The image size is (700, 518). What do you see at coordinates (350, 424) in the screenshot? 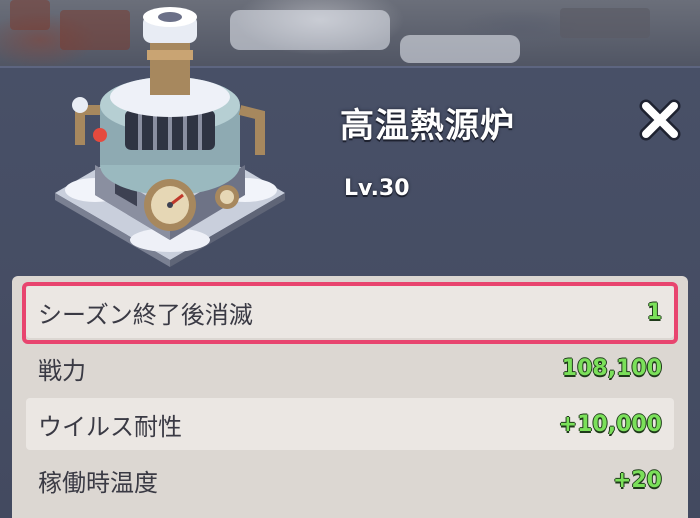
I see `stat-row-virus-resistance: ウイルス耐性 +10,000` at bounding box center [350, 424].